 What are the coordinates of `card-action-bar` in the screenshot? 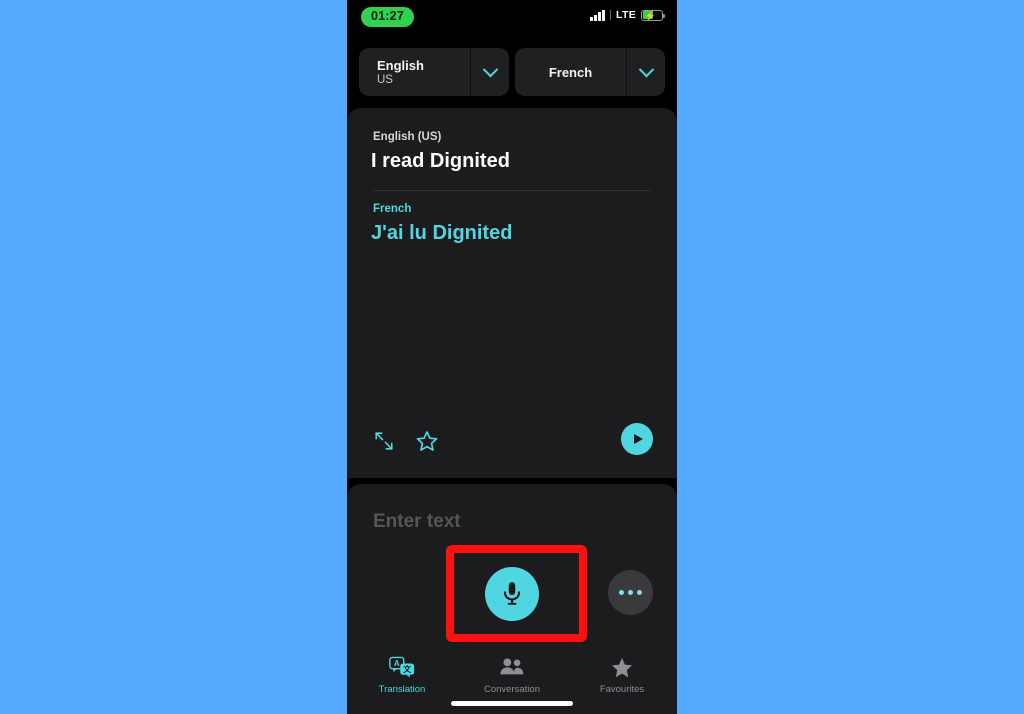 It's located at (512, 447).